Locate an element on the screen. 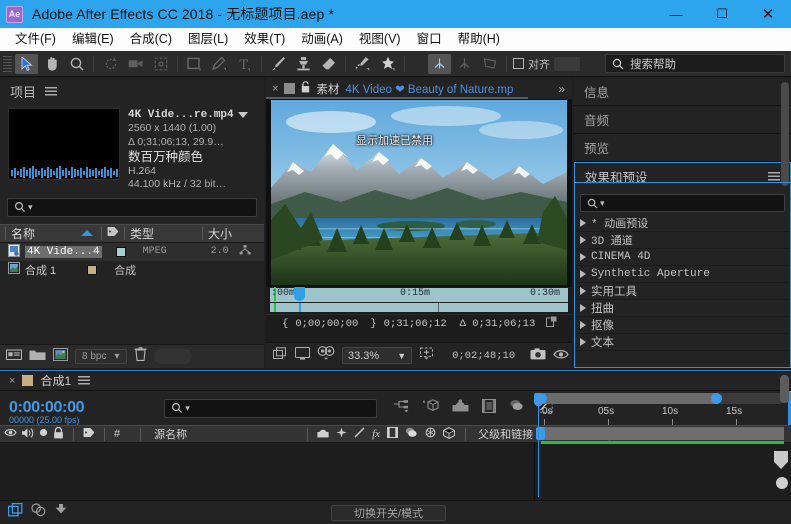 The image size is (791, 524). tab-effects-and-presets: 效果和预设 is located at coordinates (682, 176).